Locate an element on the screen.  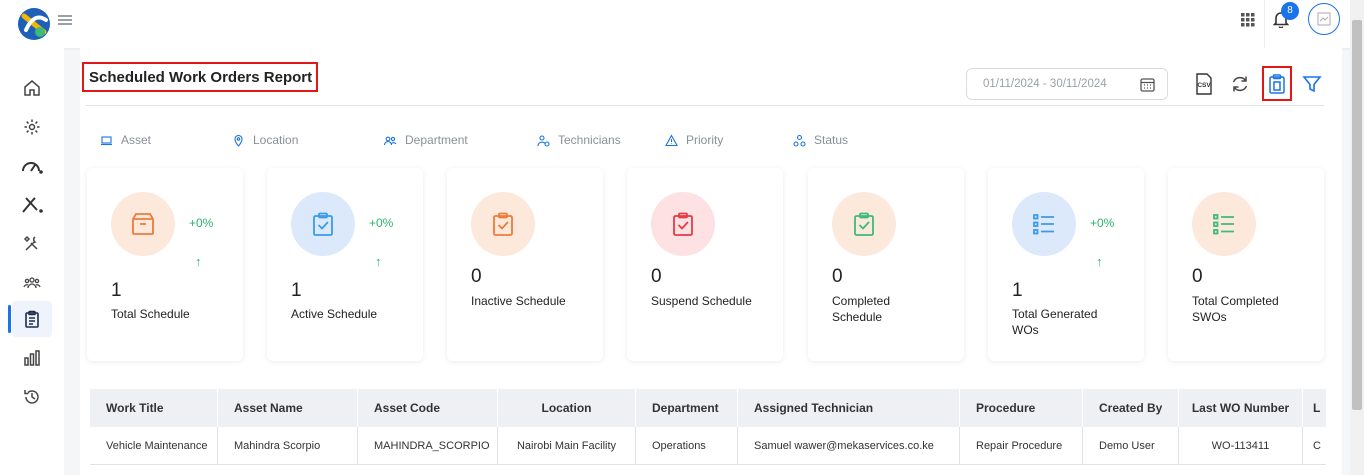
refresh-icon is located at coordinates (1240, 84).